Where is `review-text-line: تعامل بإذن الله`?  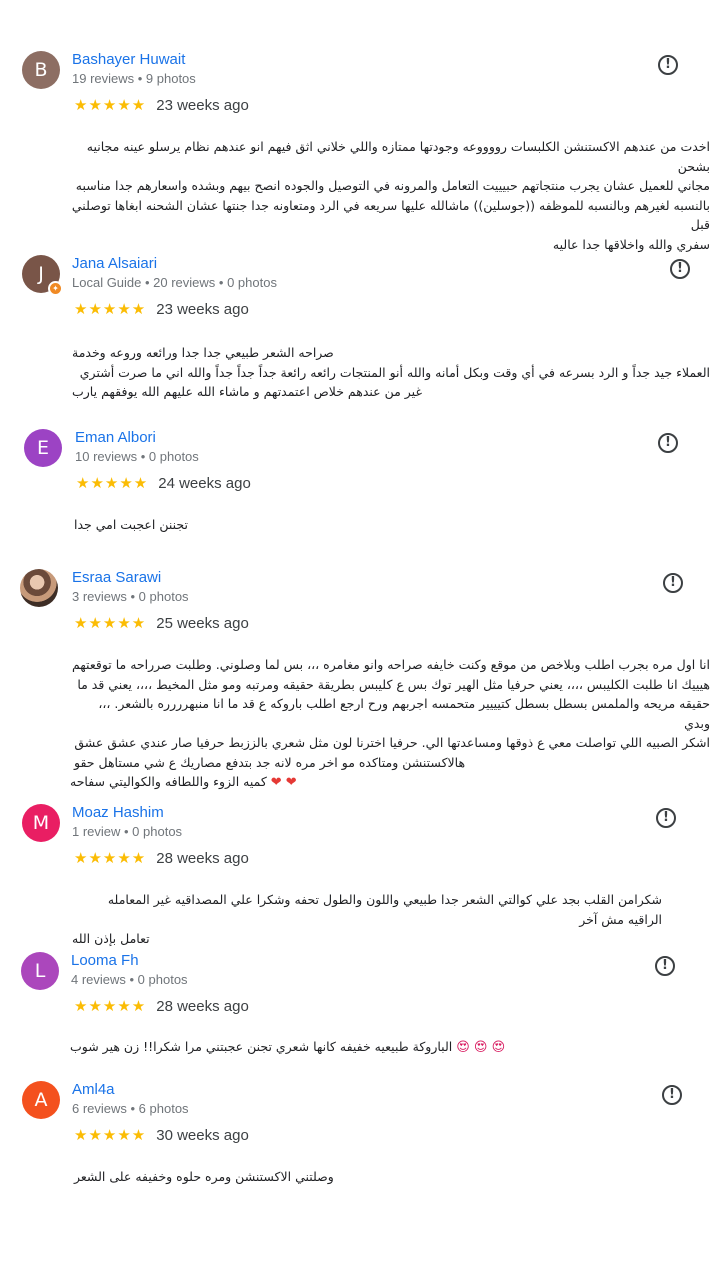
review-text-line: تعامل بإذن الله is located at coordinates (111, 938).